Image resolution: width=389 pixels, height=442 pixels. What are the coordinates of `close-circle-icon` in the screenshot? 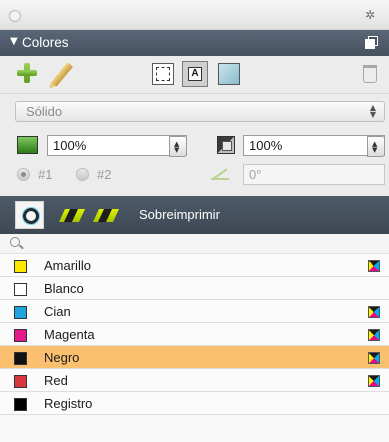 It's located at (15, 16).